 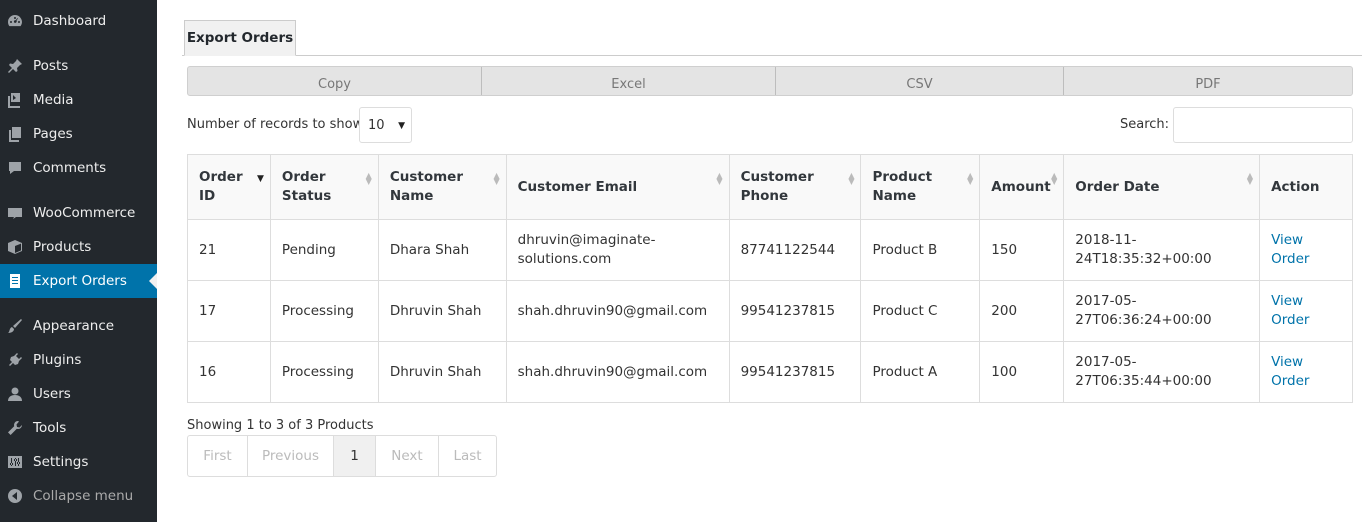 What do you see at coordinates (1263, 125) in the screenshot?
I see `search-input` at bounding box center [1263, 125].